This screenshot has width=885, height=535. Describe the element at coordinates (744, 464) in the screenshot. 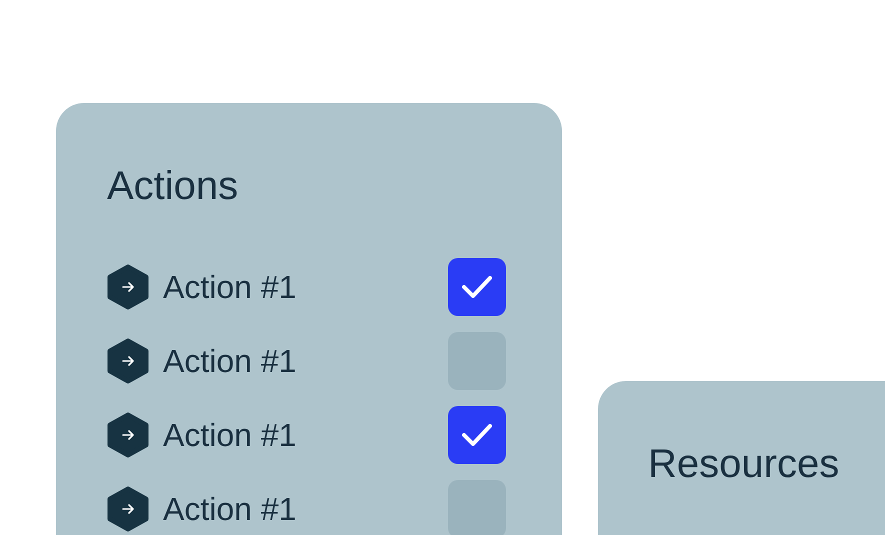

I see `card-title: Resources` at that location.